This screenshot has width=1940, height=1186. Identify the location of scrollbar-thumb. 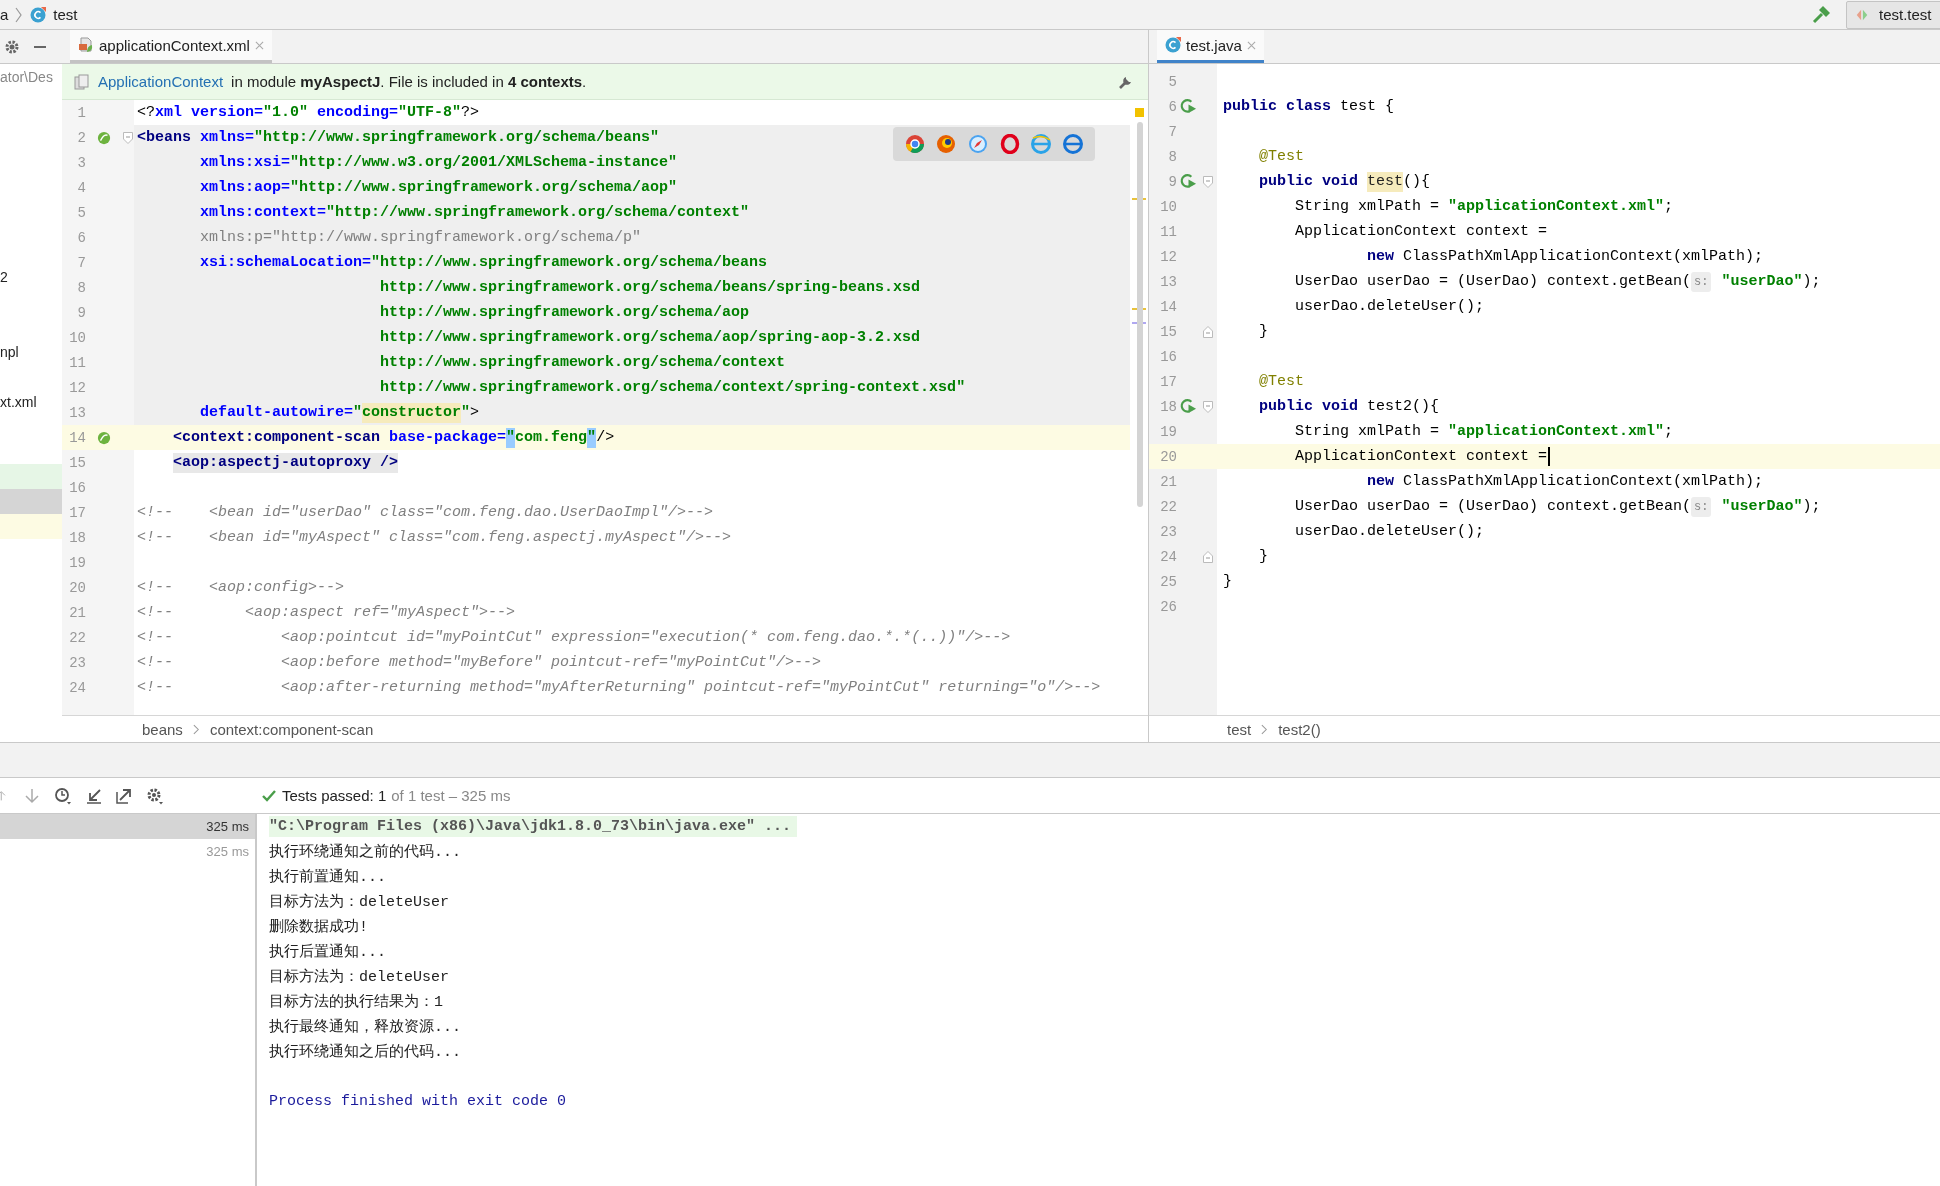
(1140, 314).